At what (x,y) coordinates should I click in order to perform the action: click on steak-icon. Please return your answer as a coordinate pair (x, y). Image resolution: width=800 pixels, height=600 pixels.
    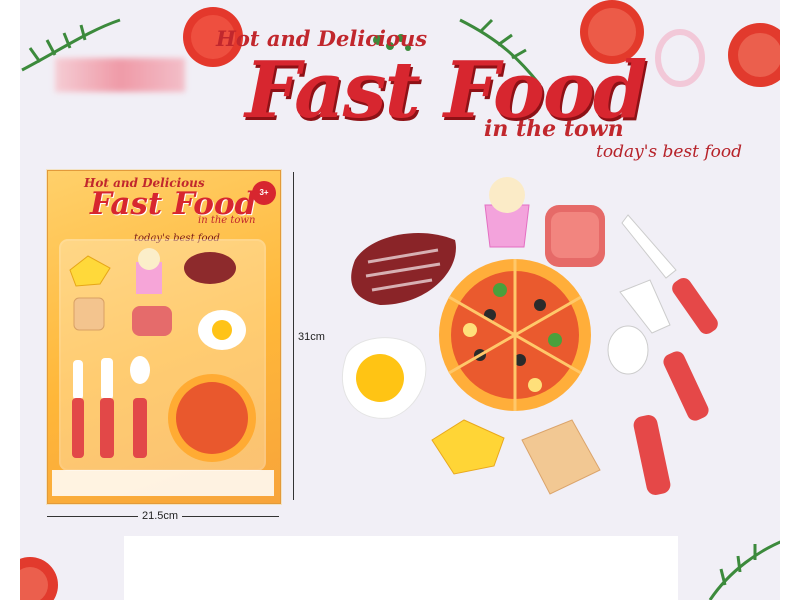
    Looking at the image, I should click on (403, 268).